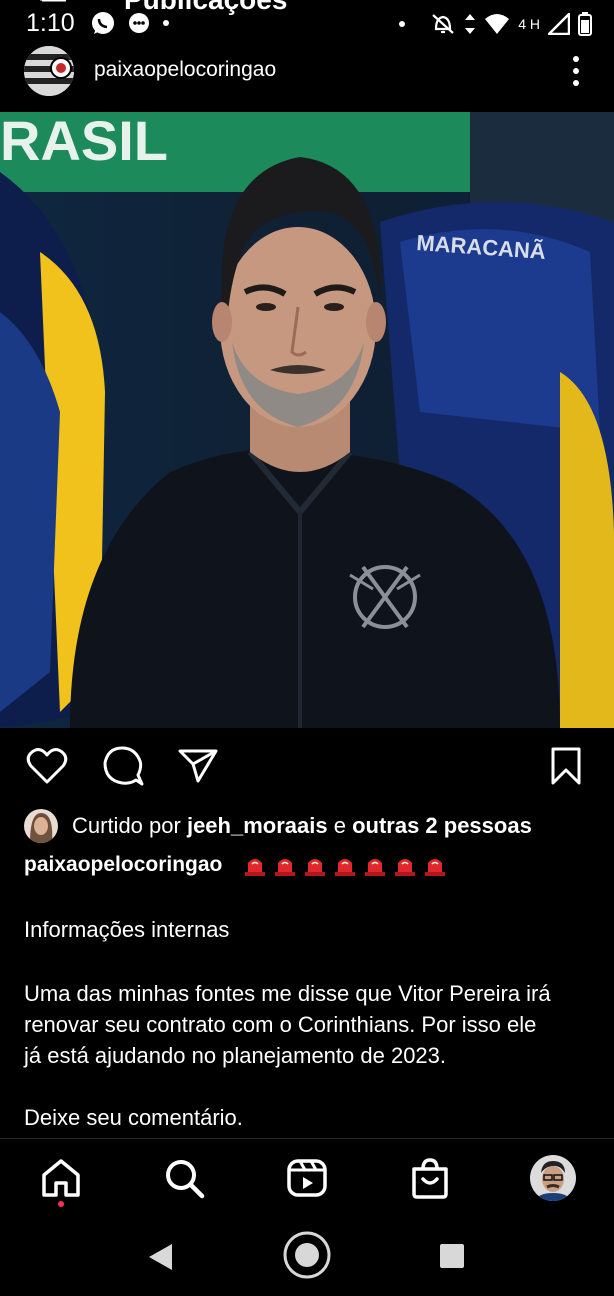 Image resolution: width=614 pixels, height=1296 pixels. Describe the element at coordinates (49, 71) in the screenshot. I see `profile-avatar` at that location.